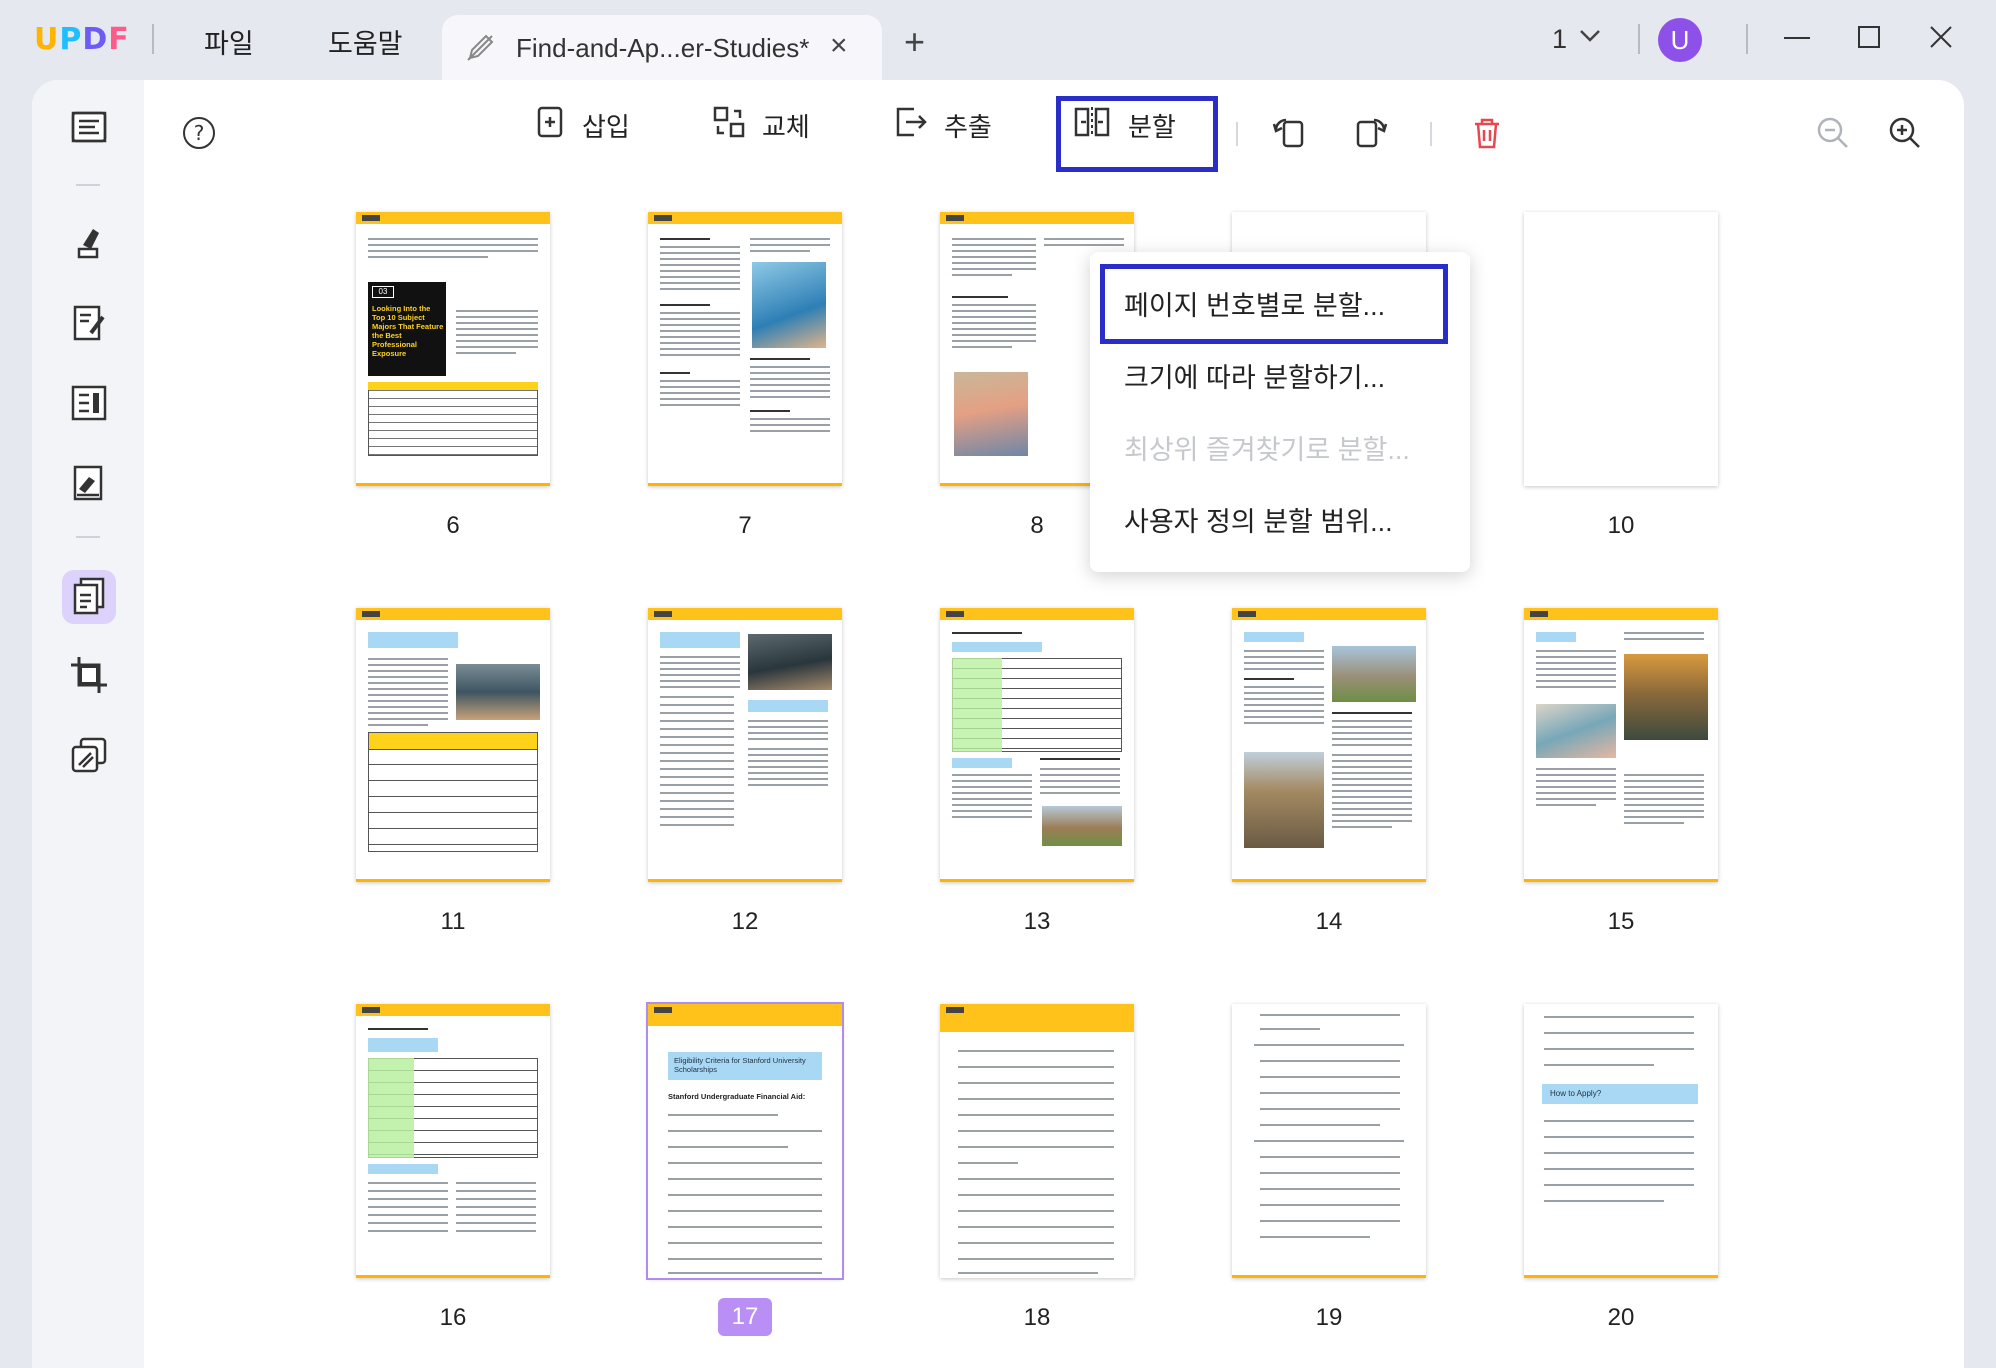 The width and height of the screenshot is (1996, 1368). I want to click on replace-label: 교체, so click(786, 126).